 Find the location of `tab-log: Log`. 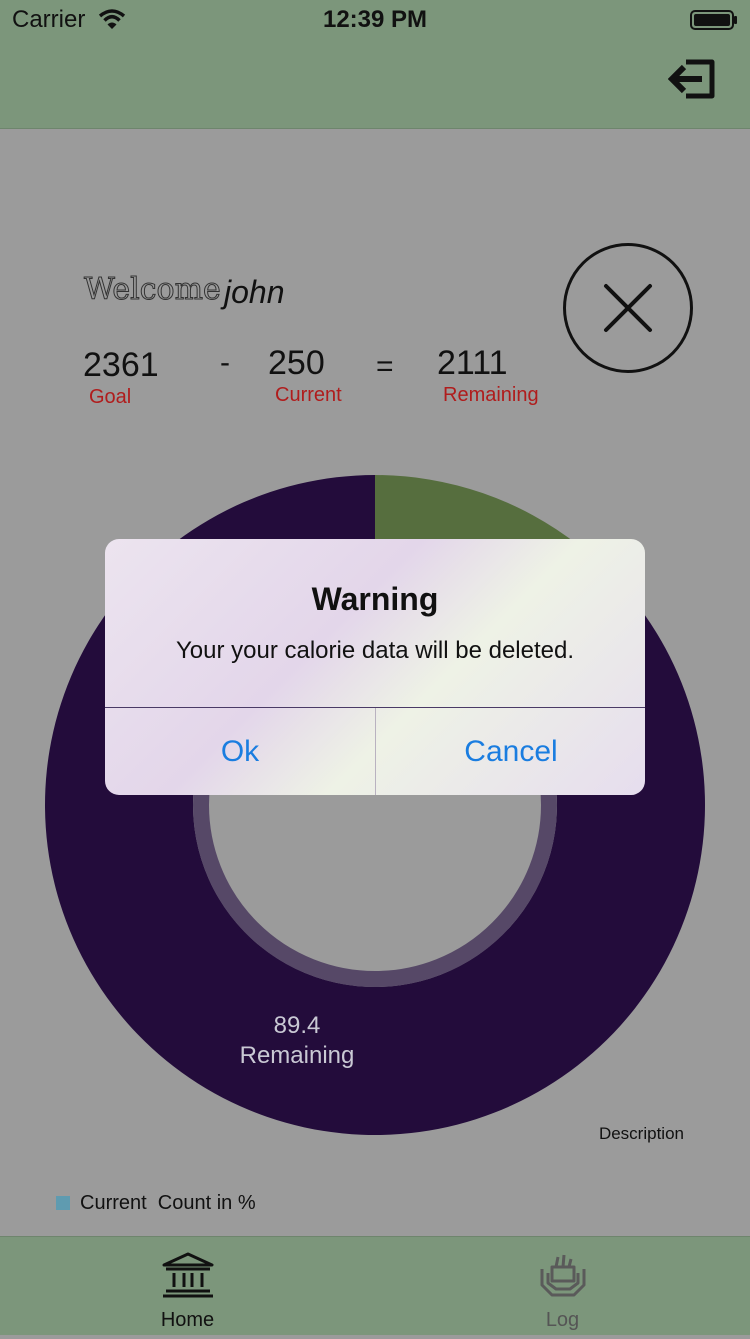

tab-log: Log is located at coordinates (562, 1286).